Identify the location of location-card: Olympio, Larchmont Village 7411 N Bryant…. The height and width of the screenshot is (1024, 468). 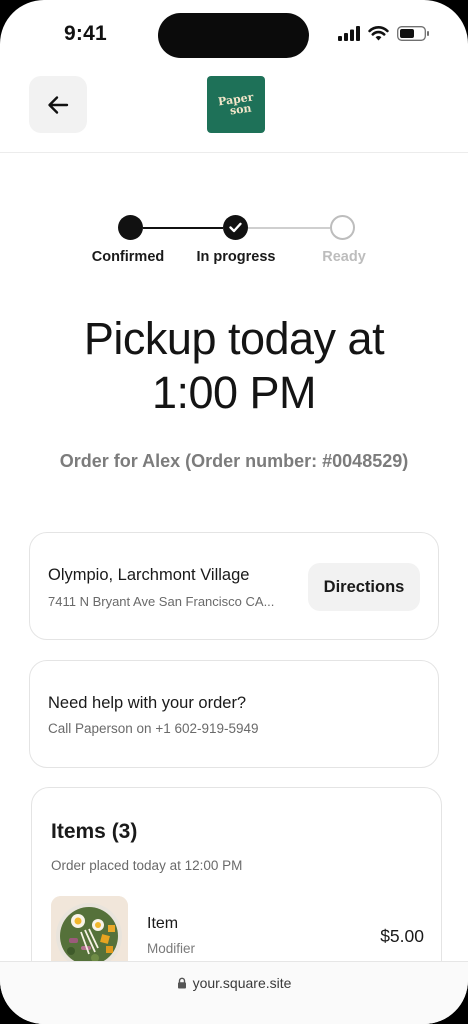
(234, 586).